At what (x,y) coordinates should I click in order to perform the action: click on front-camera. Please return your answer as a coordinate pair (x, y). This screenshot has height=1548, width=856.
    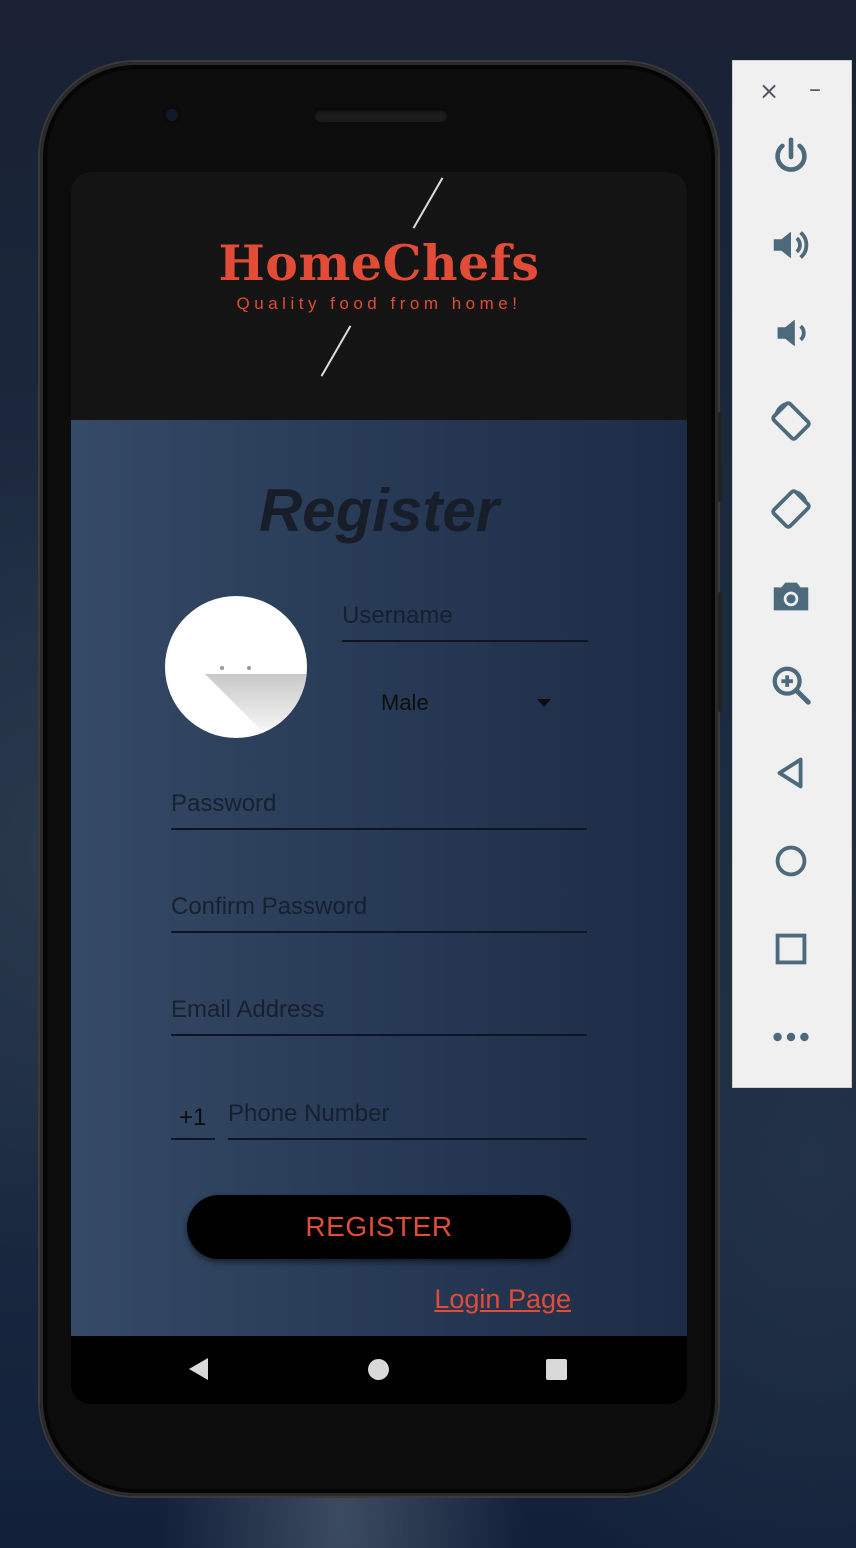
    Looking at the image, I should click on (172, 115).